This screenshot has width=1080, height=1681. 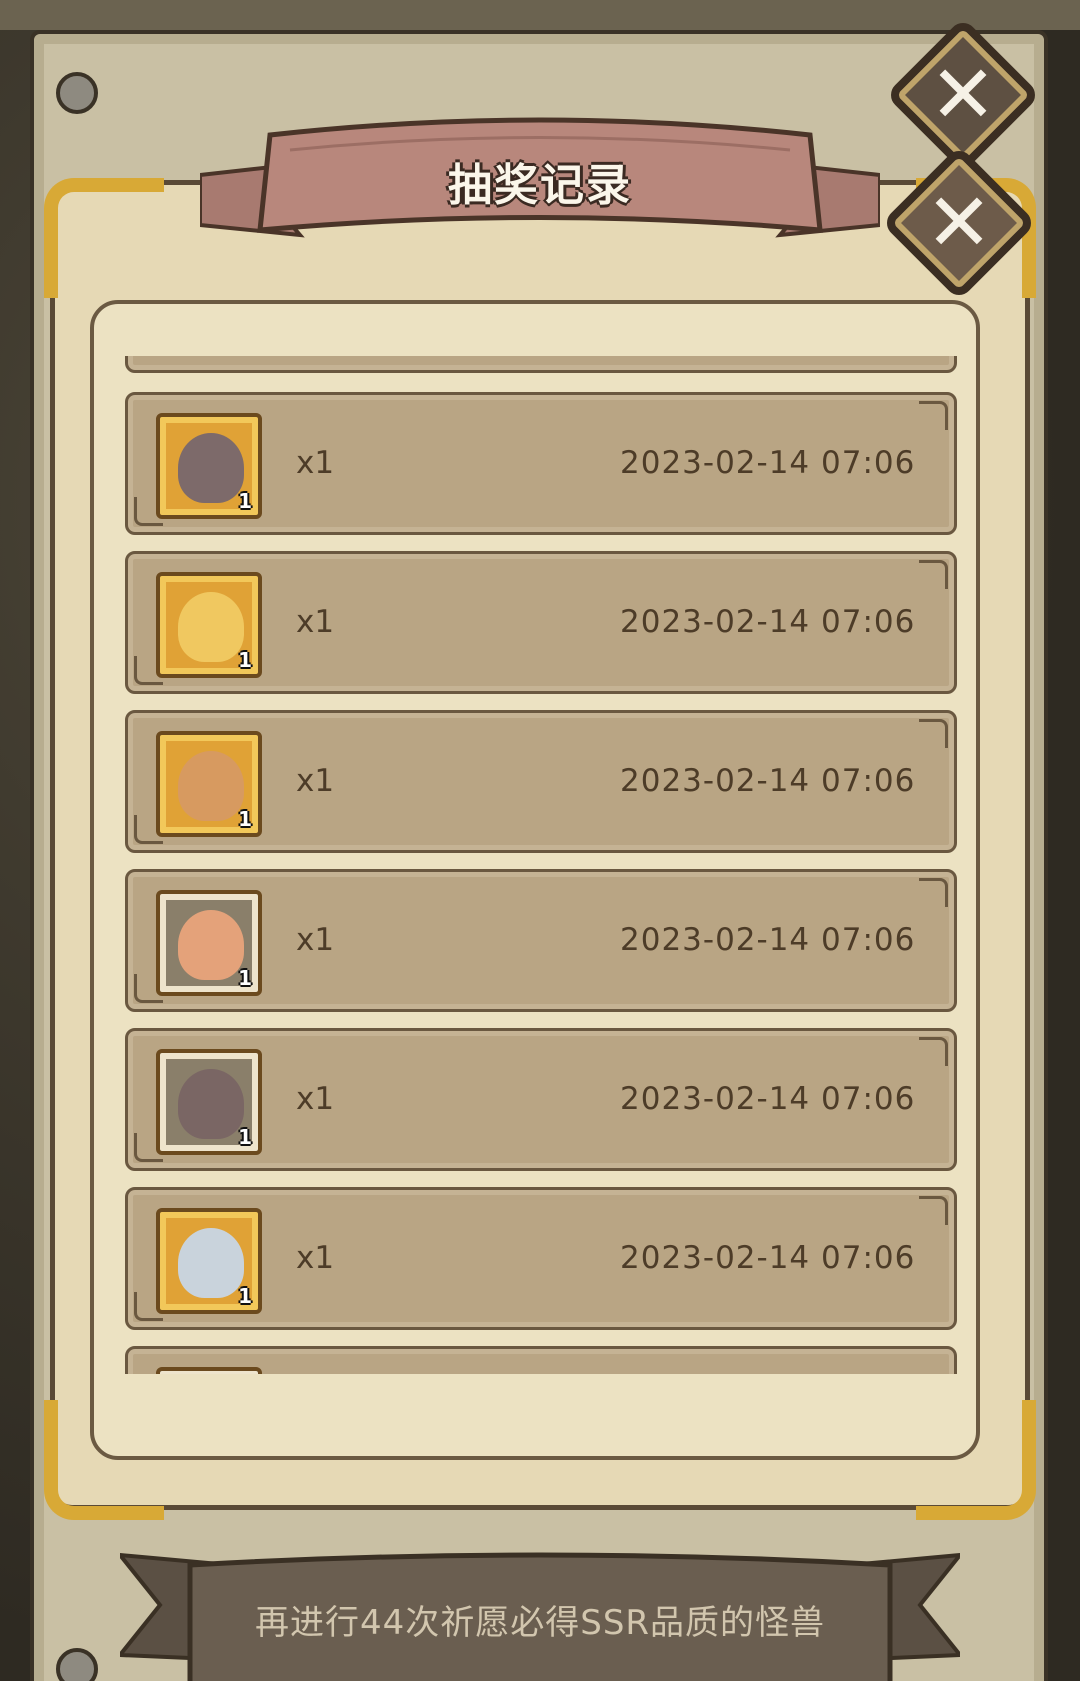 I want to click on nail-icon, so click(x=77, y=93).